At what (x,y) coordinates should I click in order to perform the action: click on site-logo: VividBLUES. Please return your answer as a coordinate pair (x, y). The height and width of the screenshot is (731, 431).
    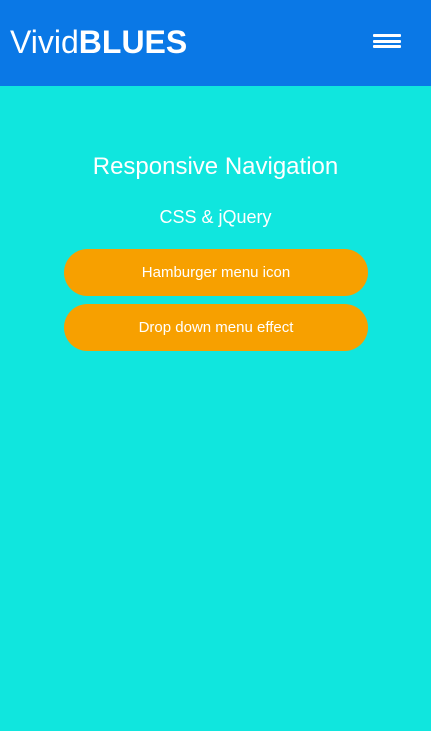
    Looking at the image, I should click on (98, 42).